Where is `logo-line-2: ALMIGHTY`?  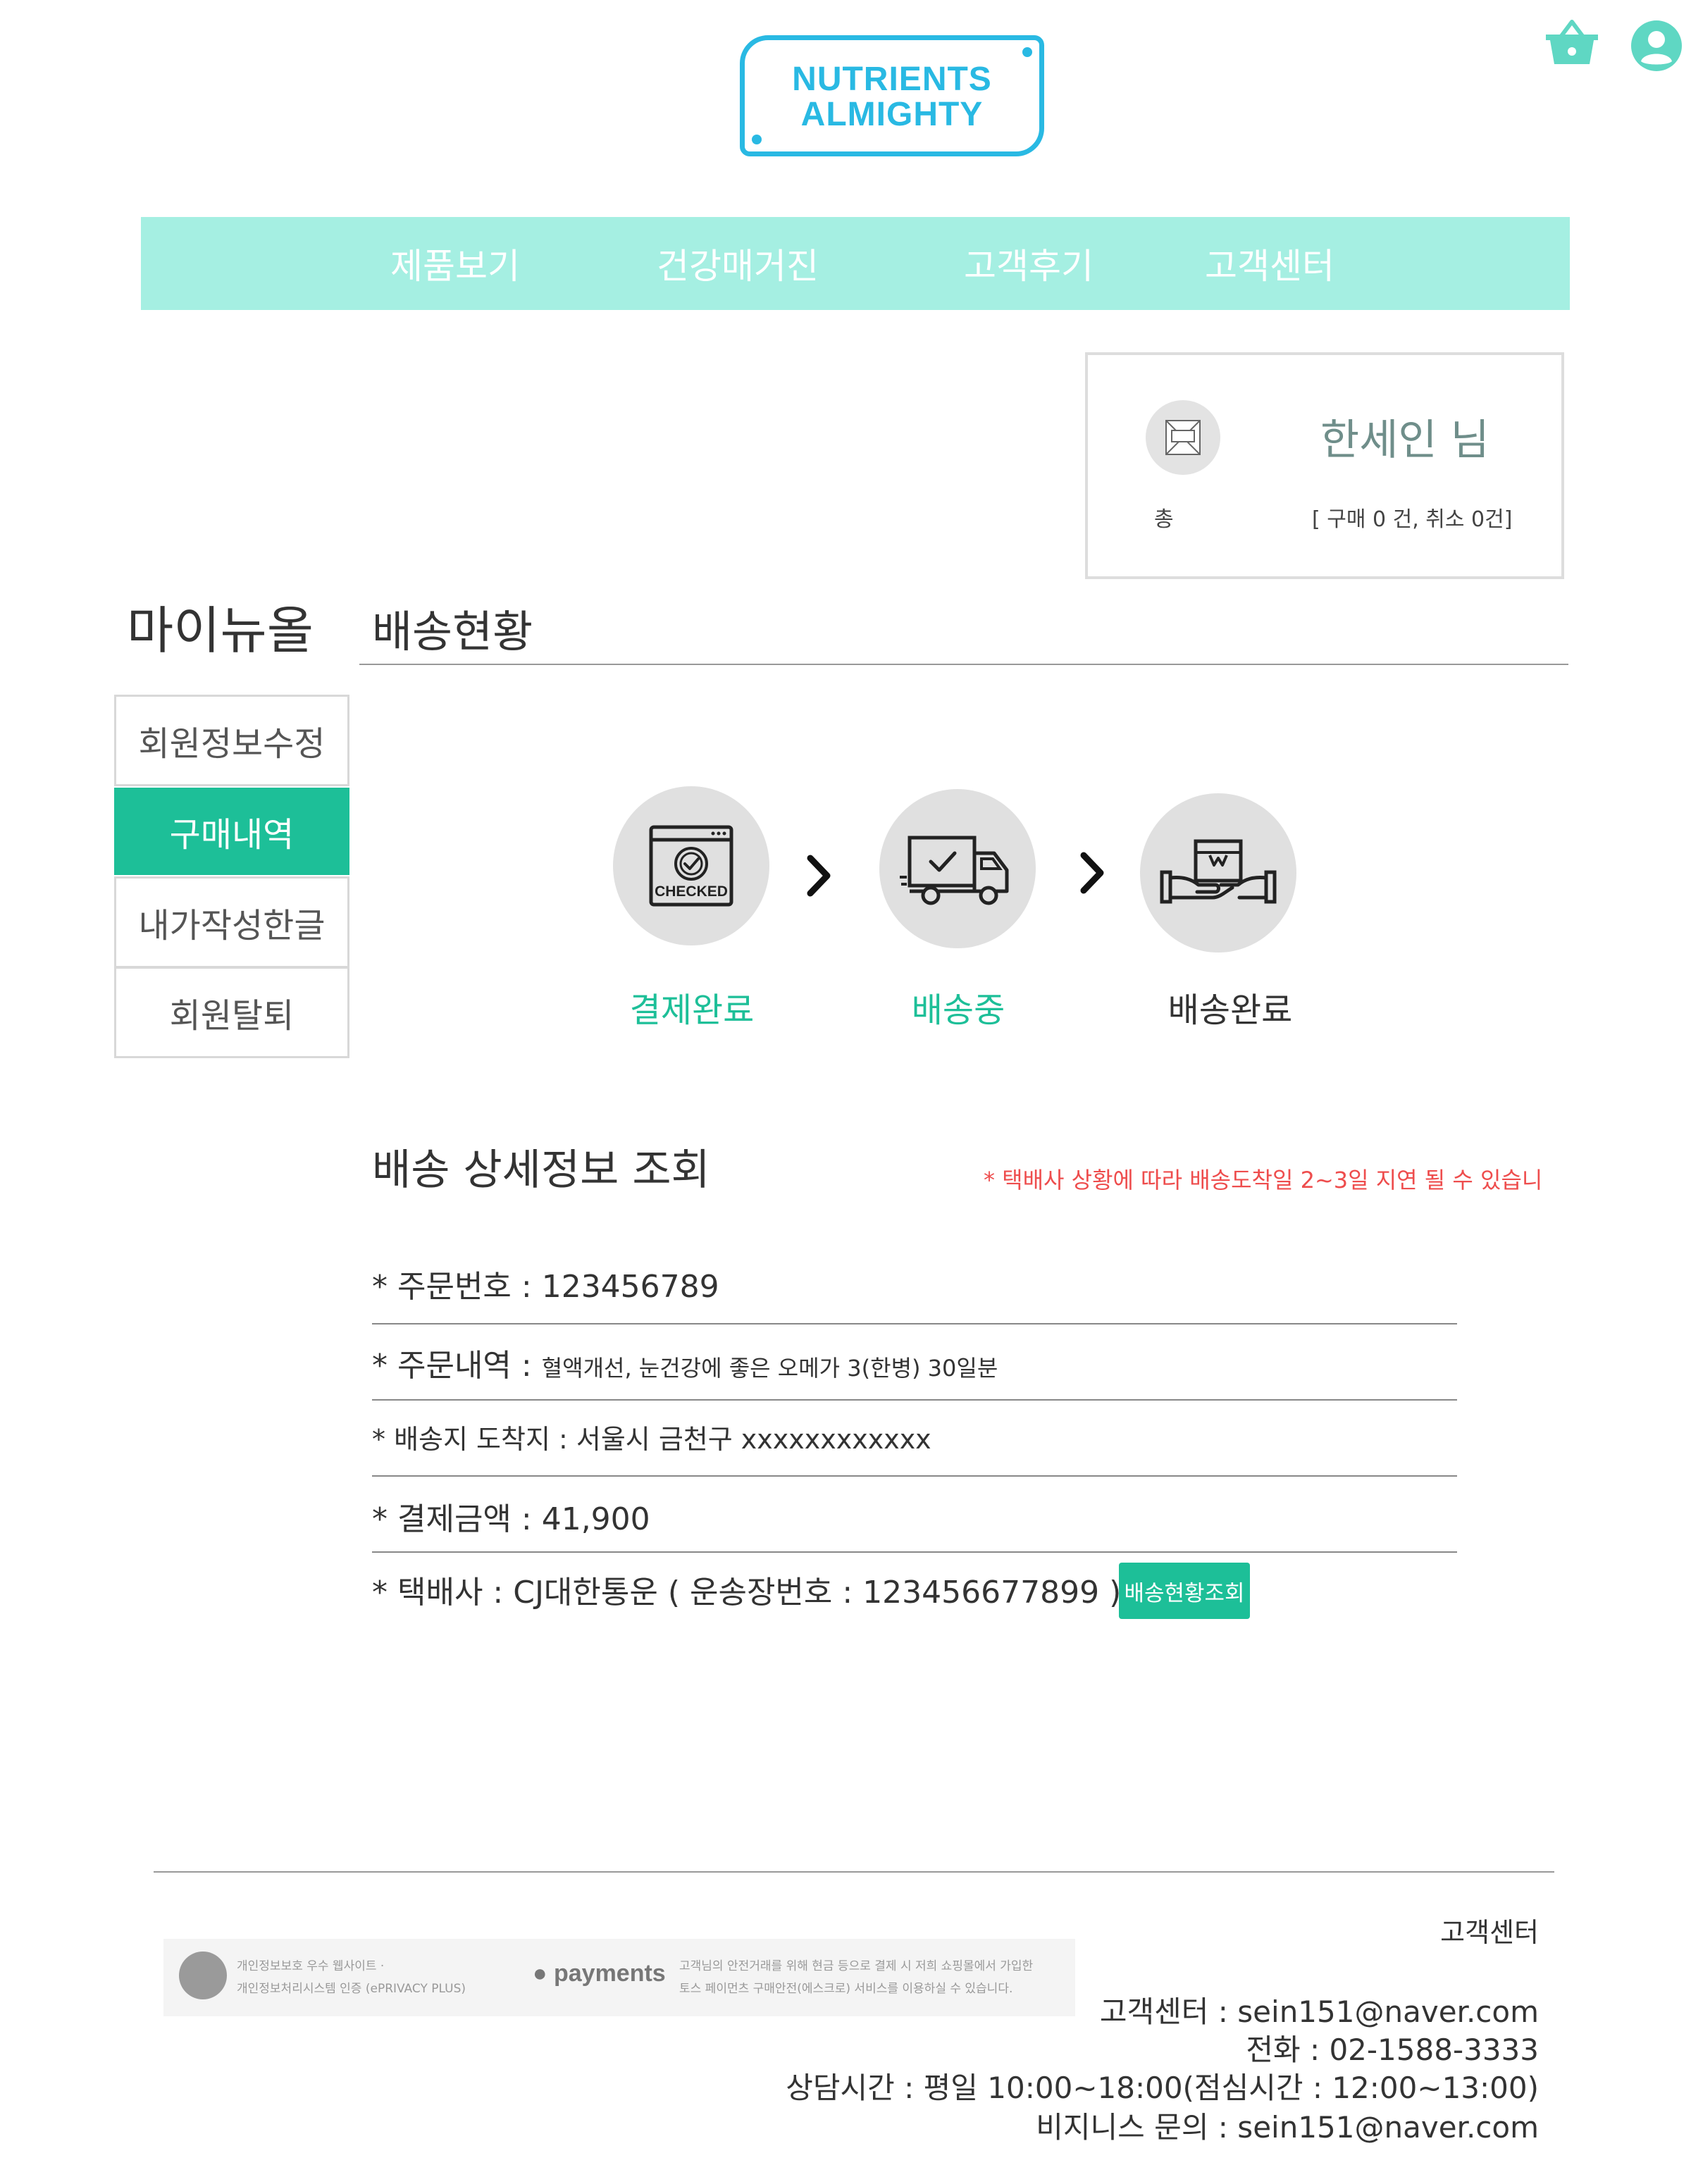 logo-line-2: ALMIGHTY is located at coordinates (892, 114).